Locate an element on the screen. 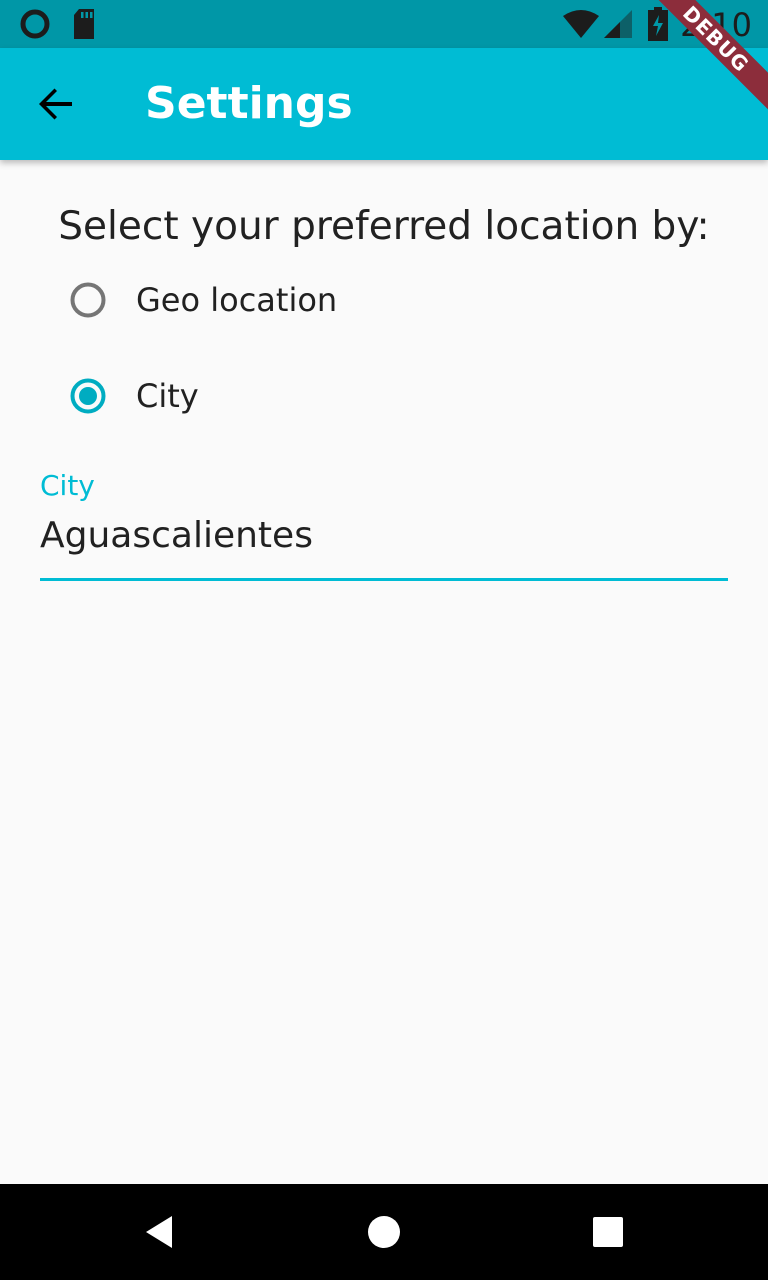 The image size is (768, 1280). back-triangle-icon is located at coordinates (160, 1232).